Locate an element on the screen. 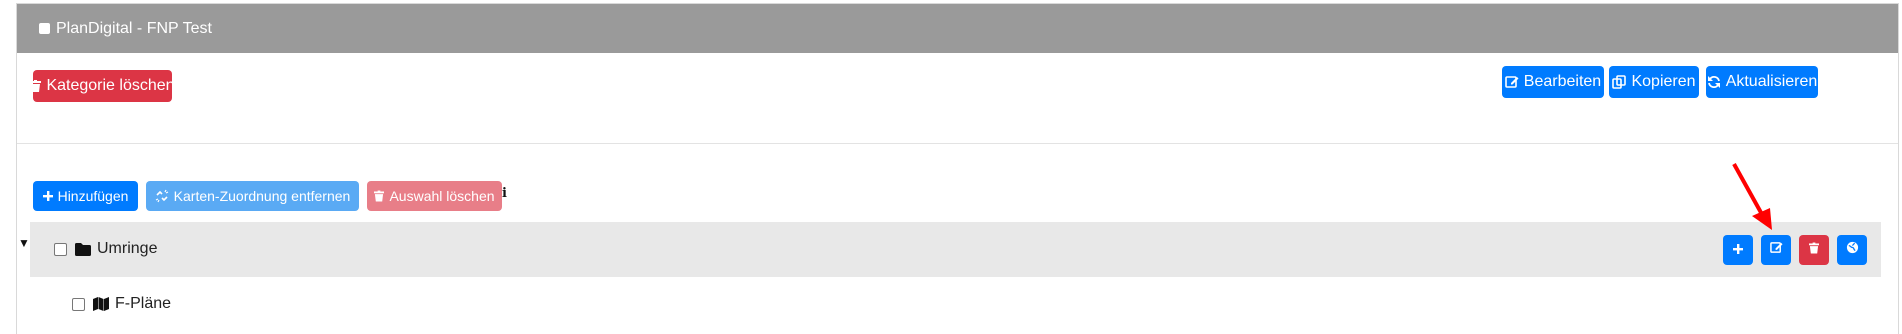  refresh-icon is located at coordinates (1714, 82).